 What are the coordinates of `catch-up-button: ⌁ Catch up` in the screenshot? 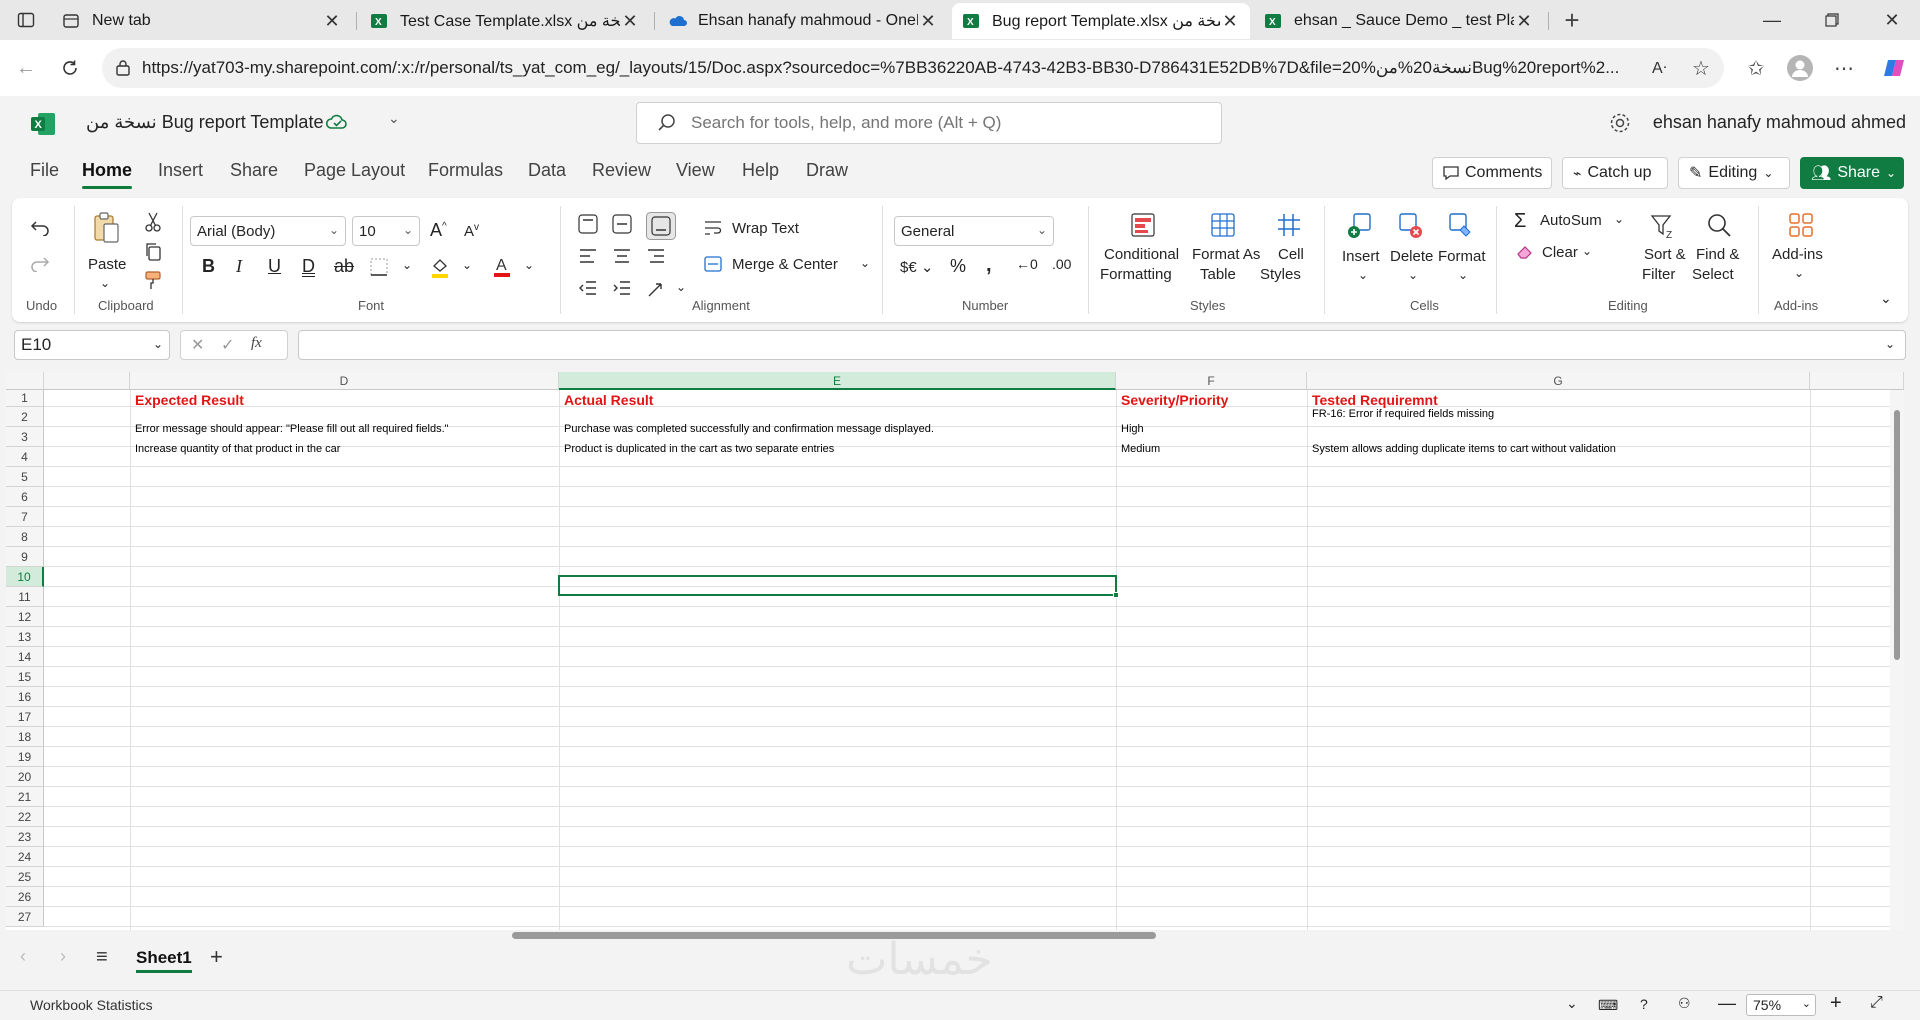 It's located at (1615, 173).